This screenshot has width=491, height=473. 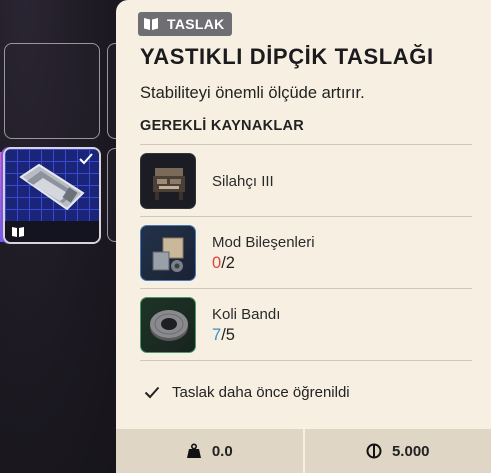 What do you see at coordinates (209, 451) in the screenshot?
I see `weight-stat: 0.0` at bounding box center [209, 451].